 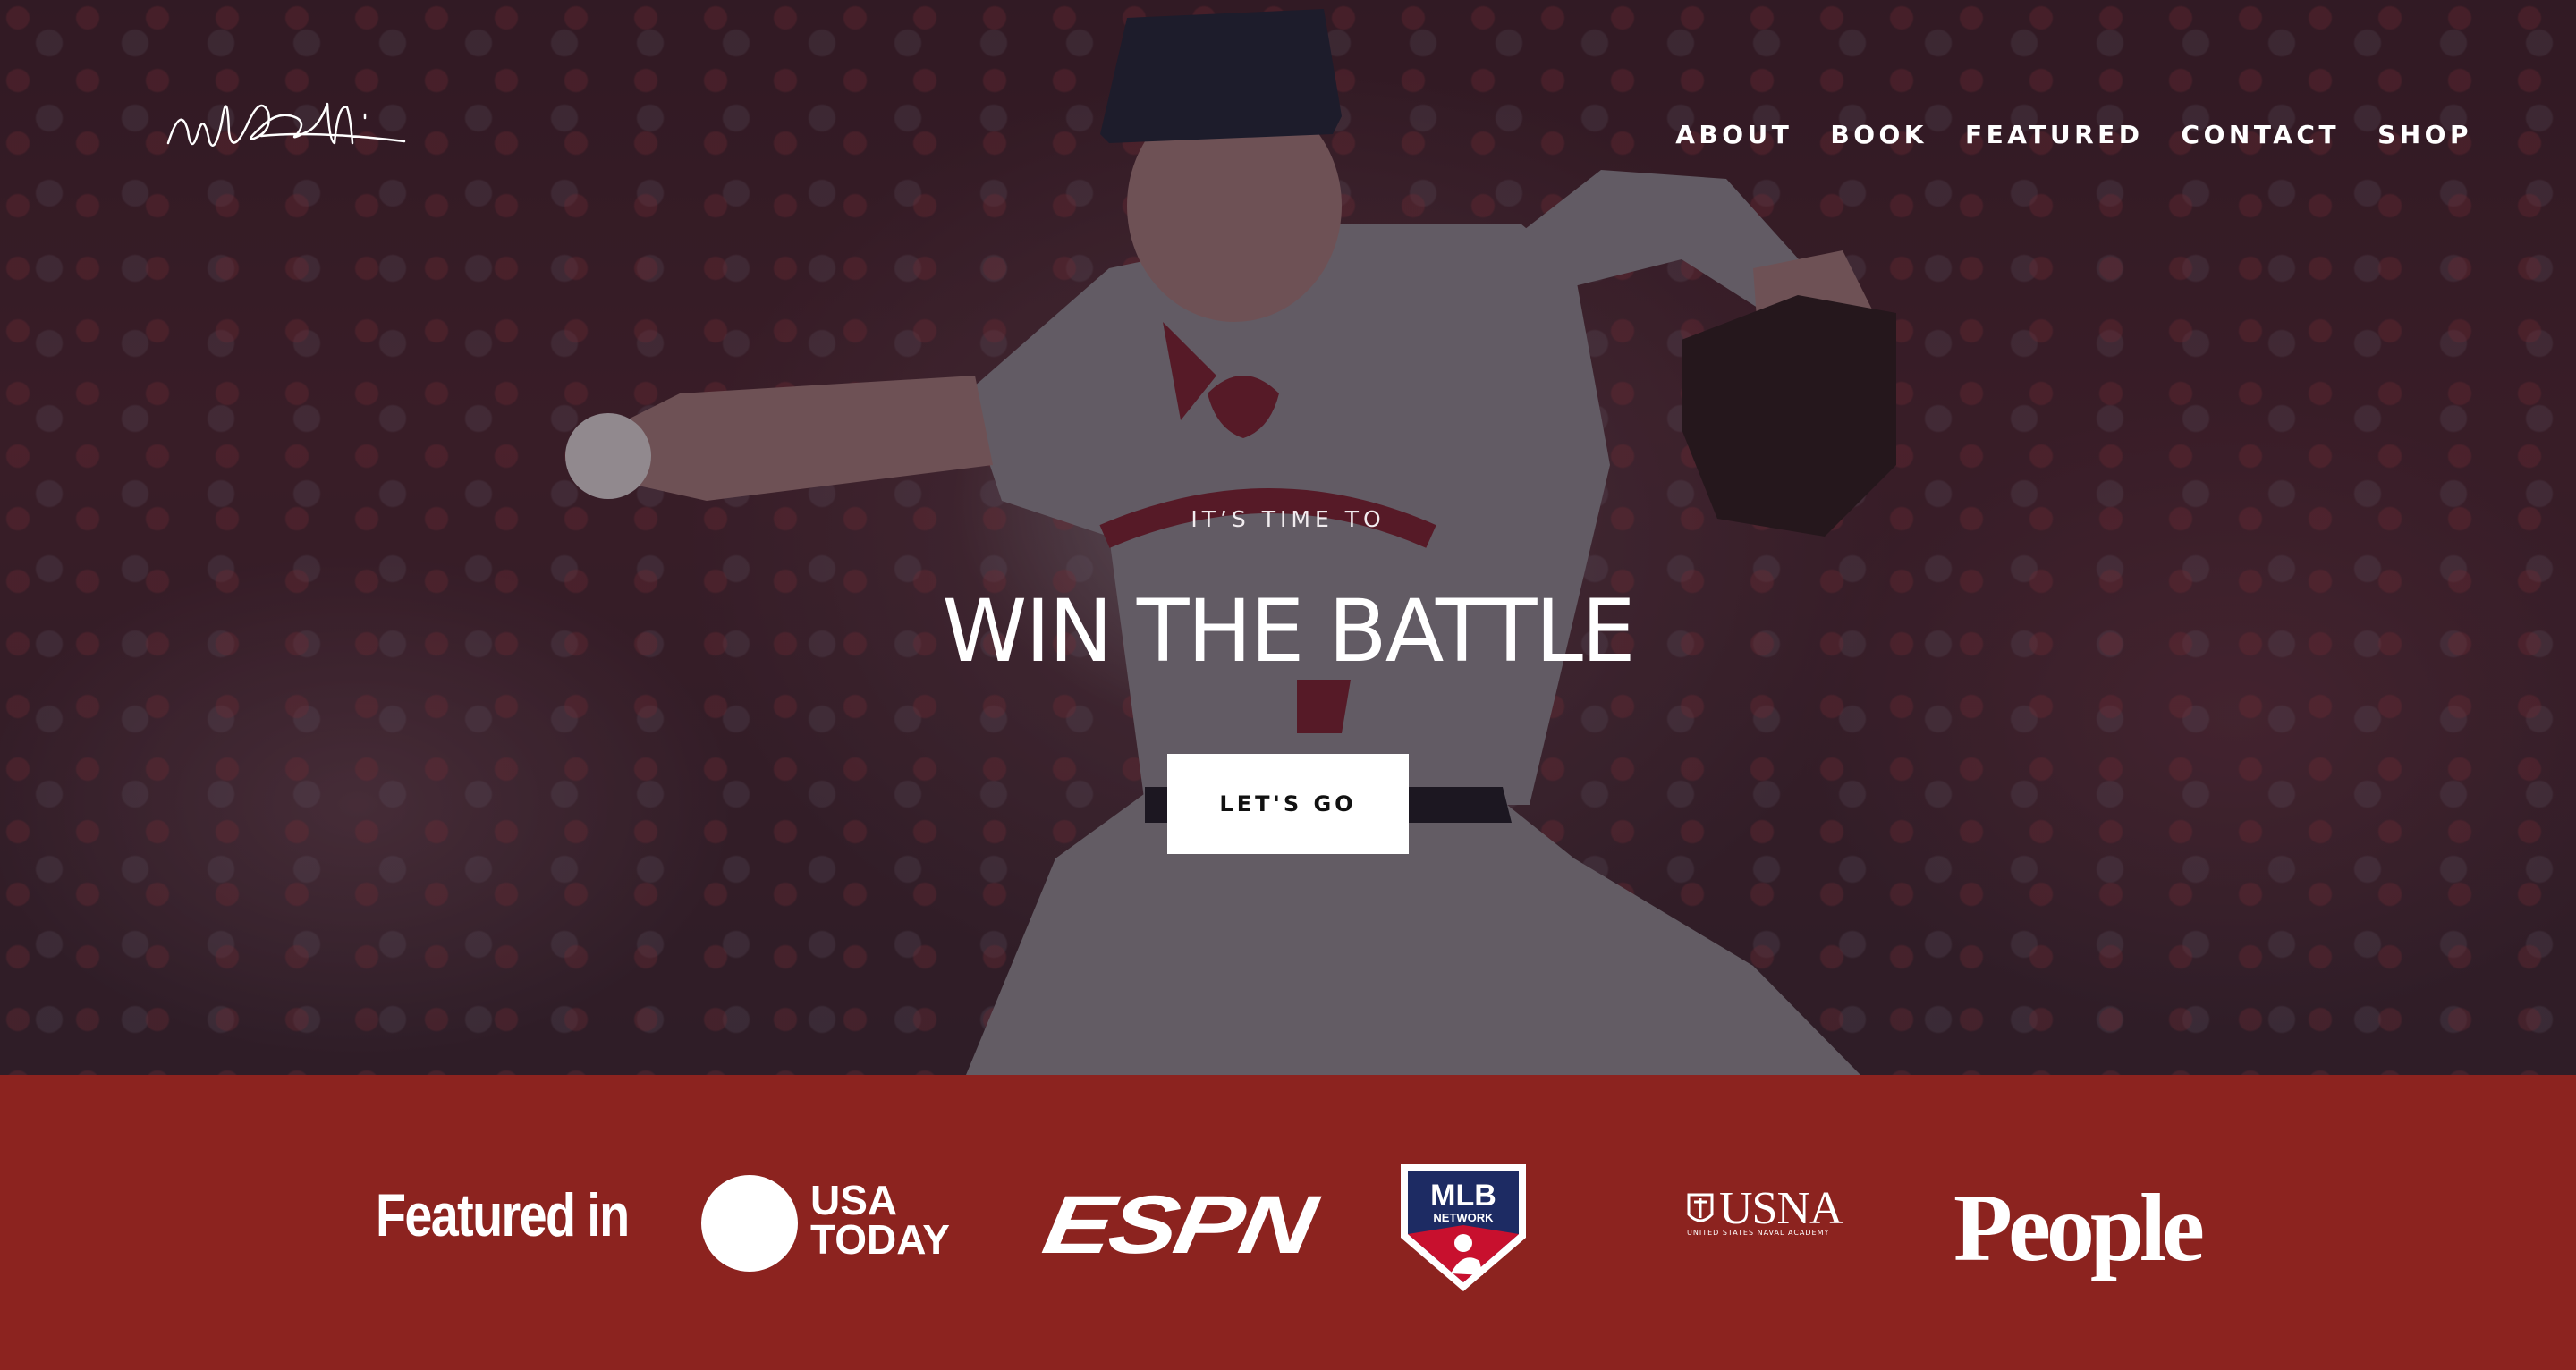 What do you see at coordinates (503, 1215) in the screenshot?
I see `featured-in-label: Featured in` at bounding box center [503, 1215].